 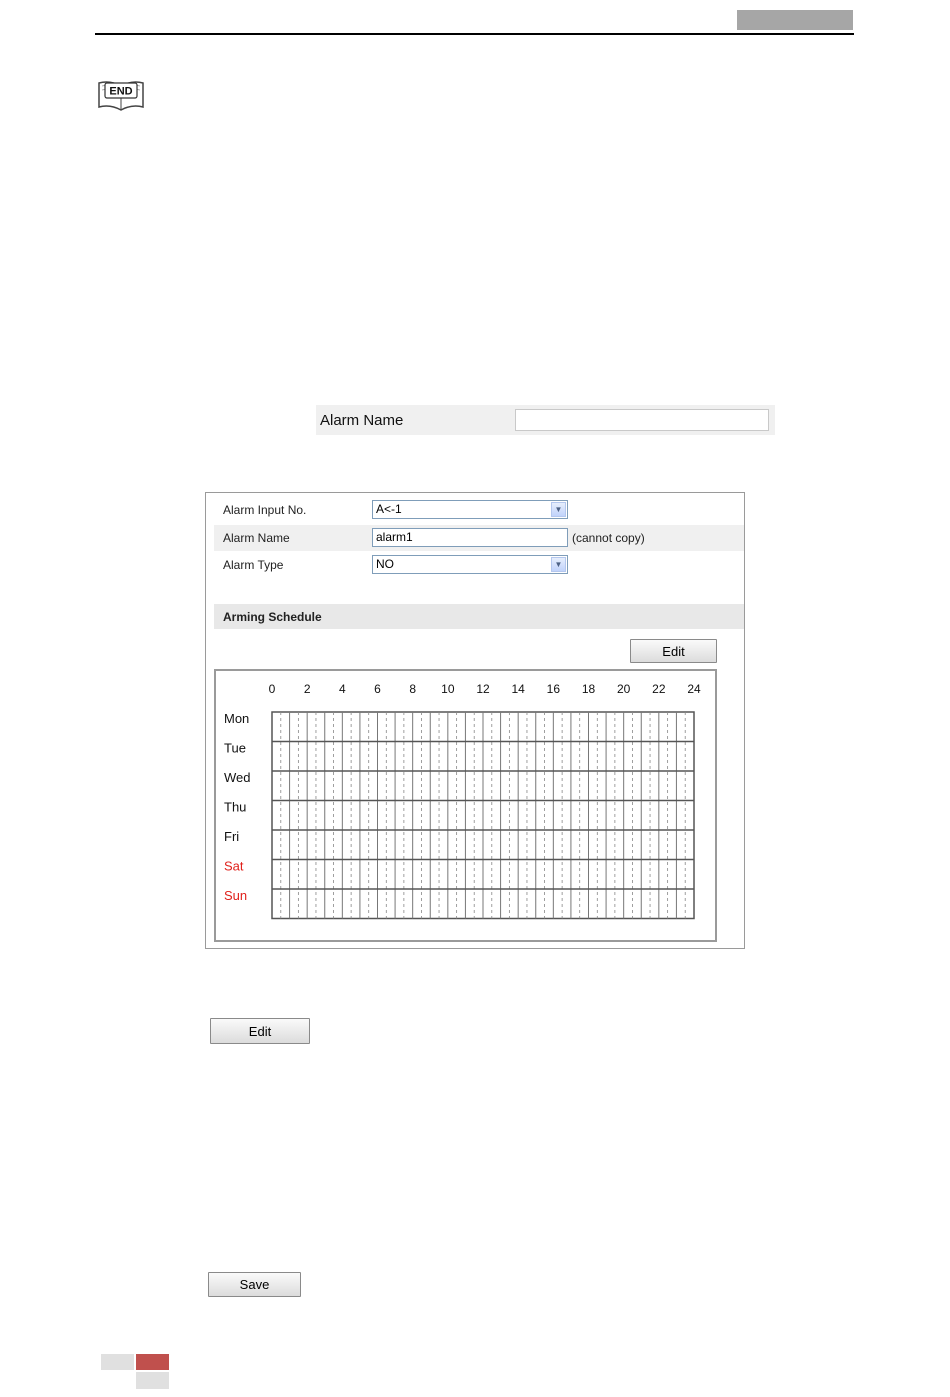 I want to click on header-tag, so click(x=795, y=20).